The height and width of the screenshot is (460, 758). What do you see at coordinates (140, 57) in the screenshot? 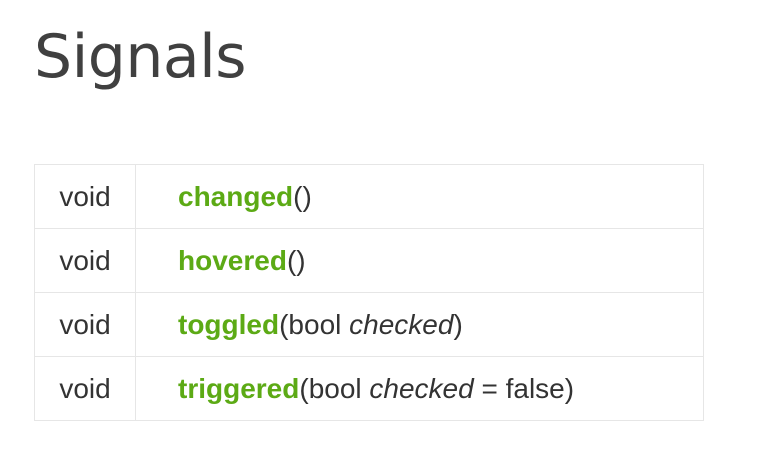
I see `page-title: Signals` at bounding box center [140, 57].